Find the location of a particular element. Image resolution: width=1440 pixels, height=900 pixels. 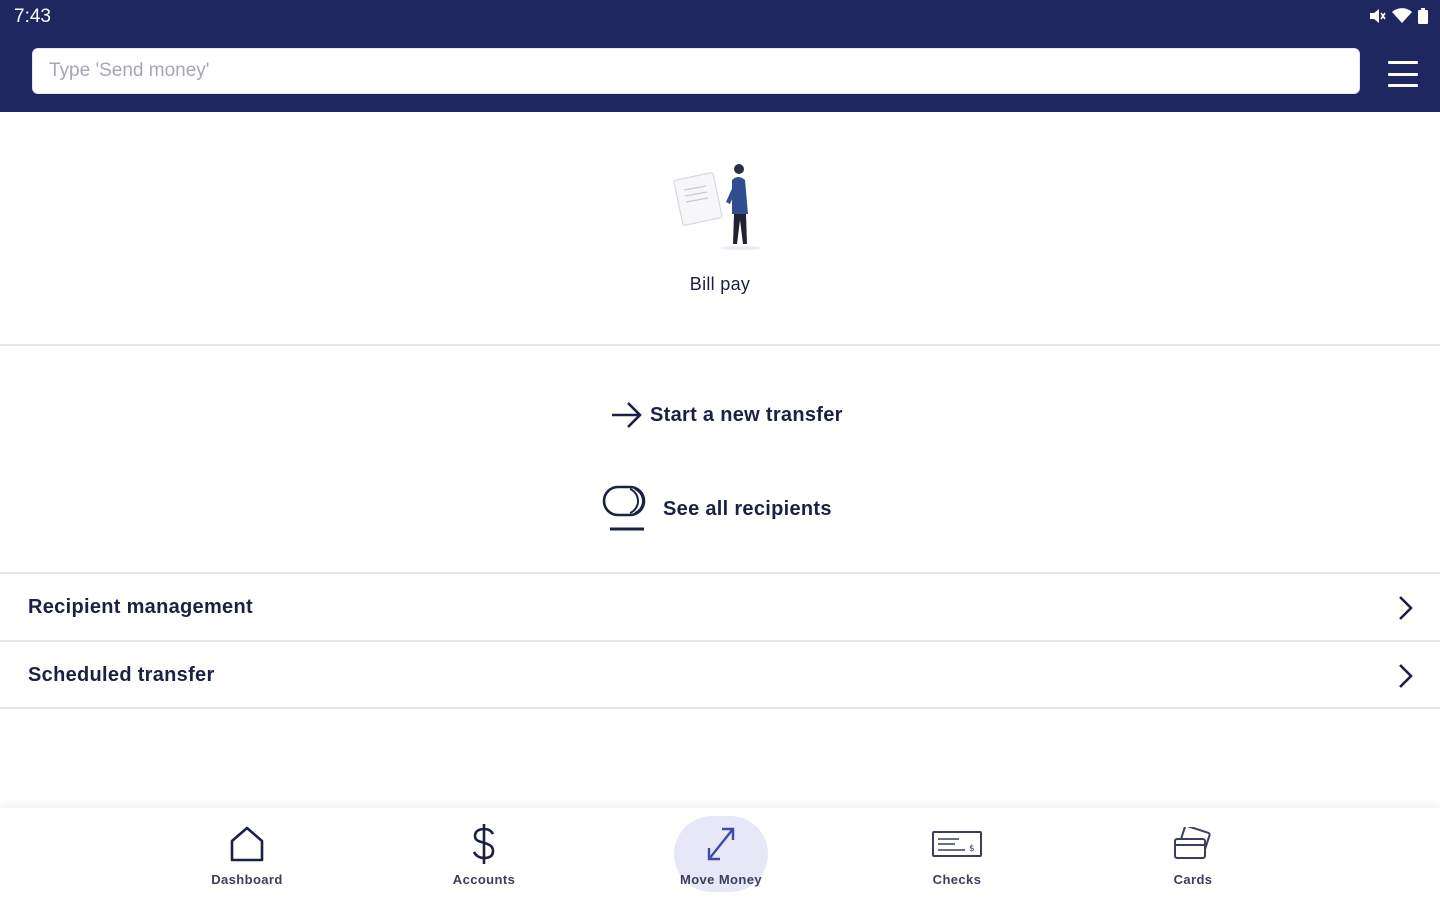

nav-label: Accounts is located at coordinates (484, 879).